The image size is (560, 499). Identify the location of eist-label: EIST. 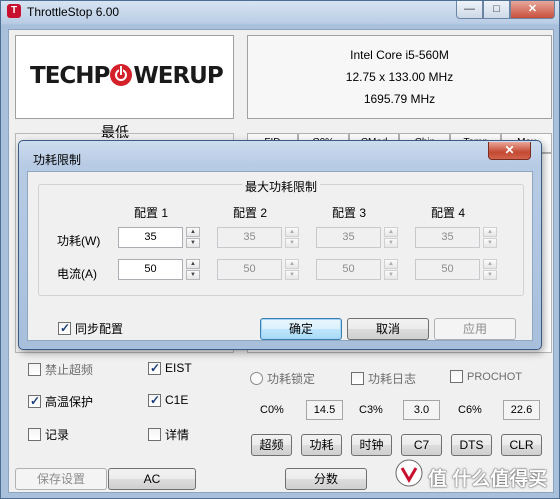
(178, 368).